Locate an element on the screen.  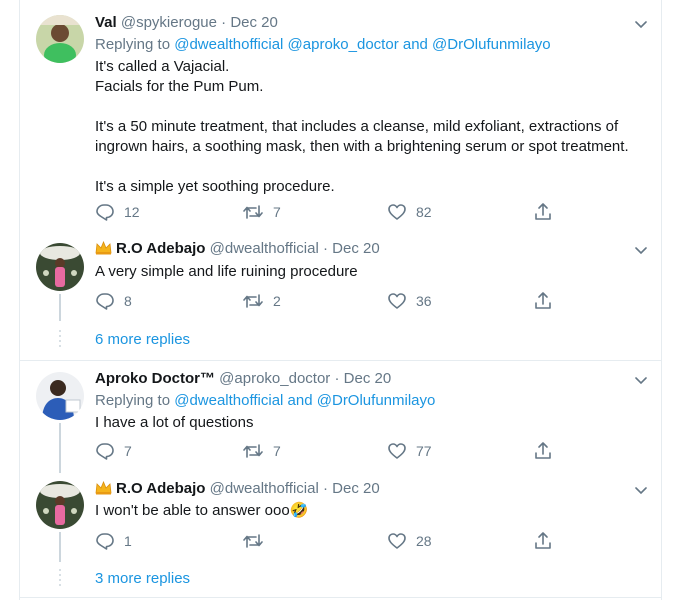
reply-button: 7 is located at coordinates (113, 451).